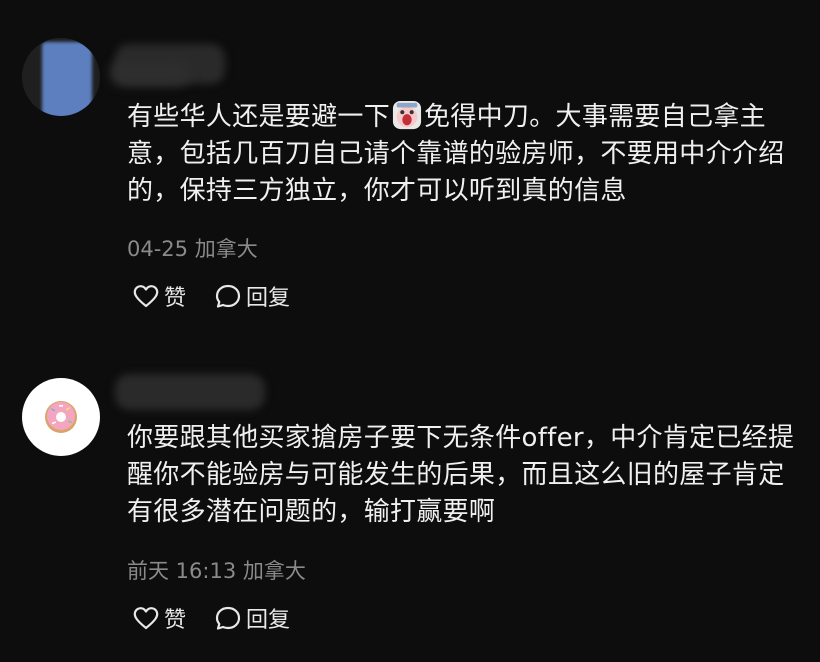 This screenshot has height=662, width=820. I want to click on comment-time: 04-25, so click(158, 249).